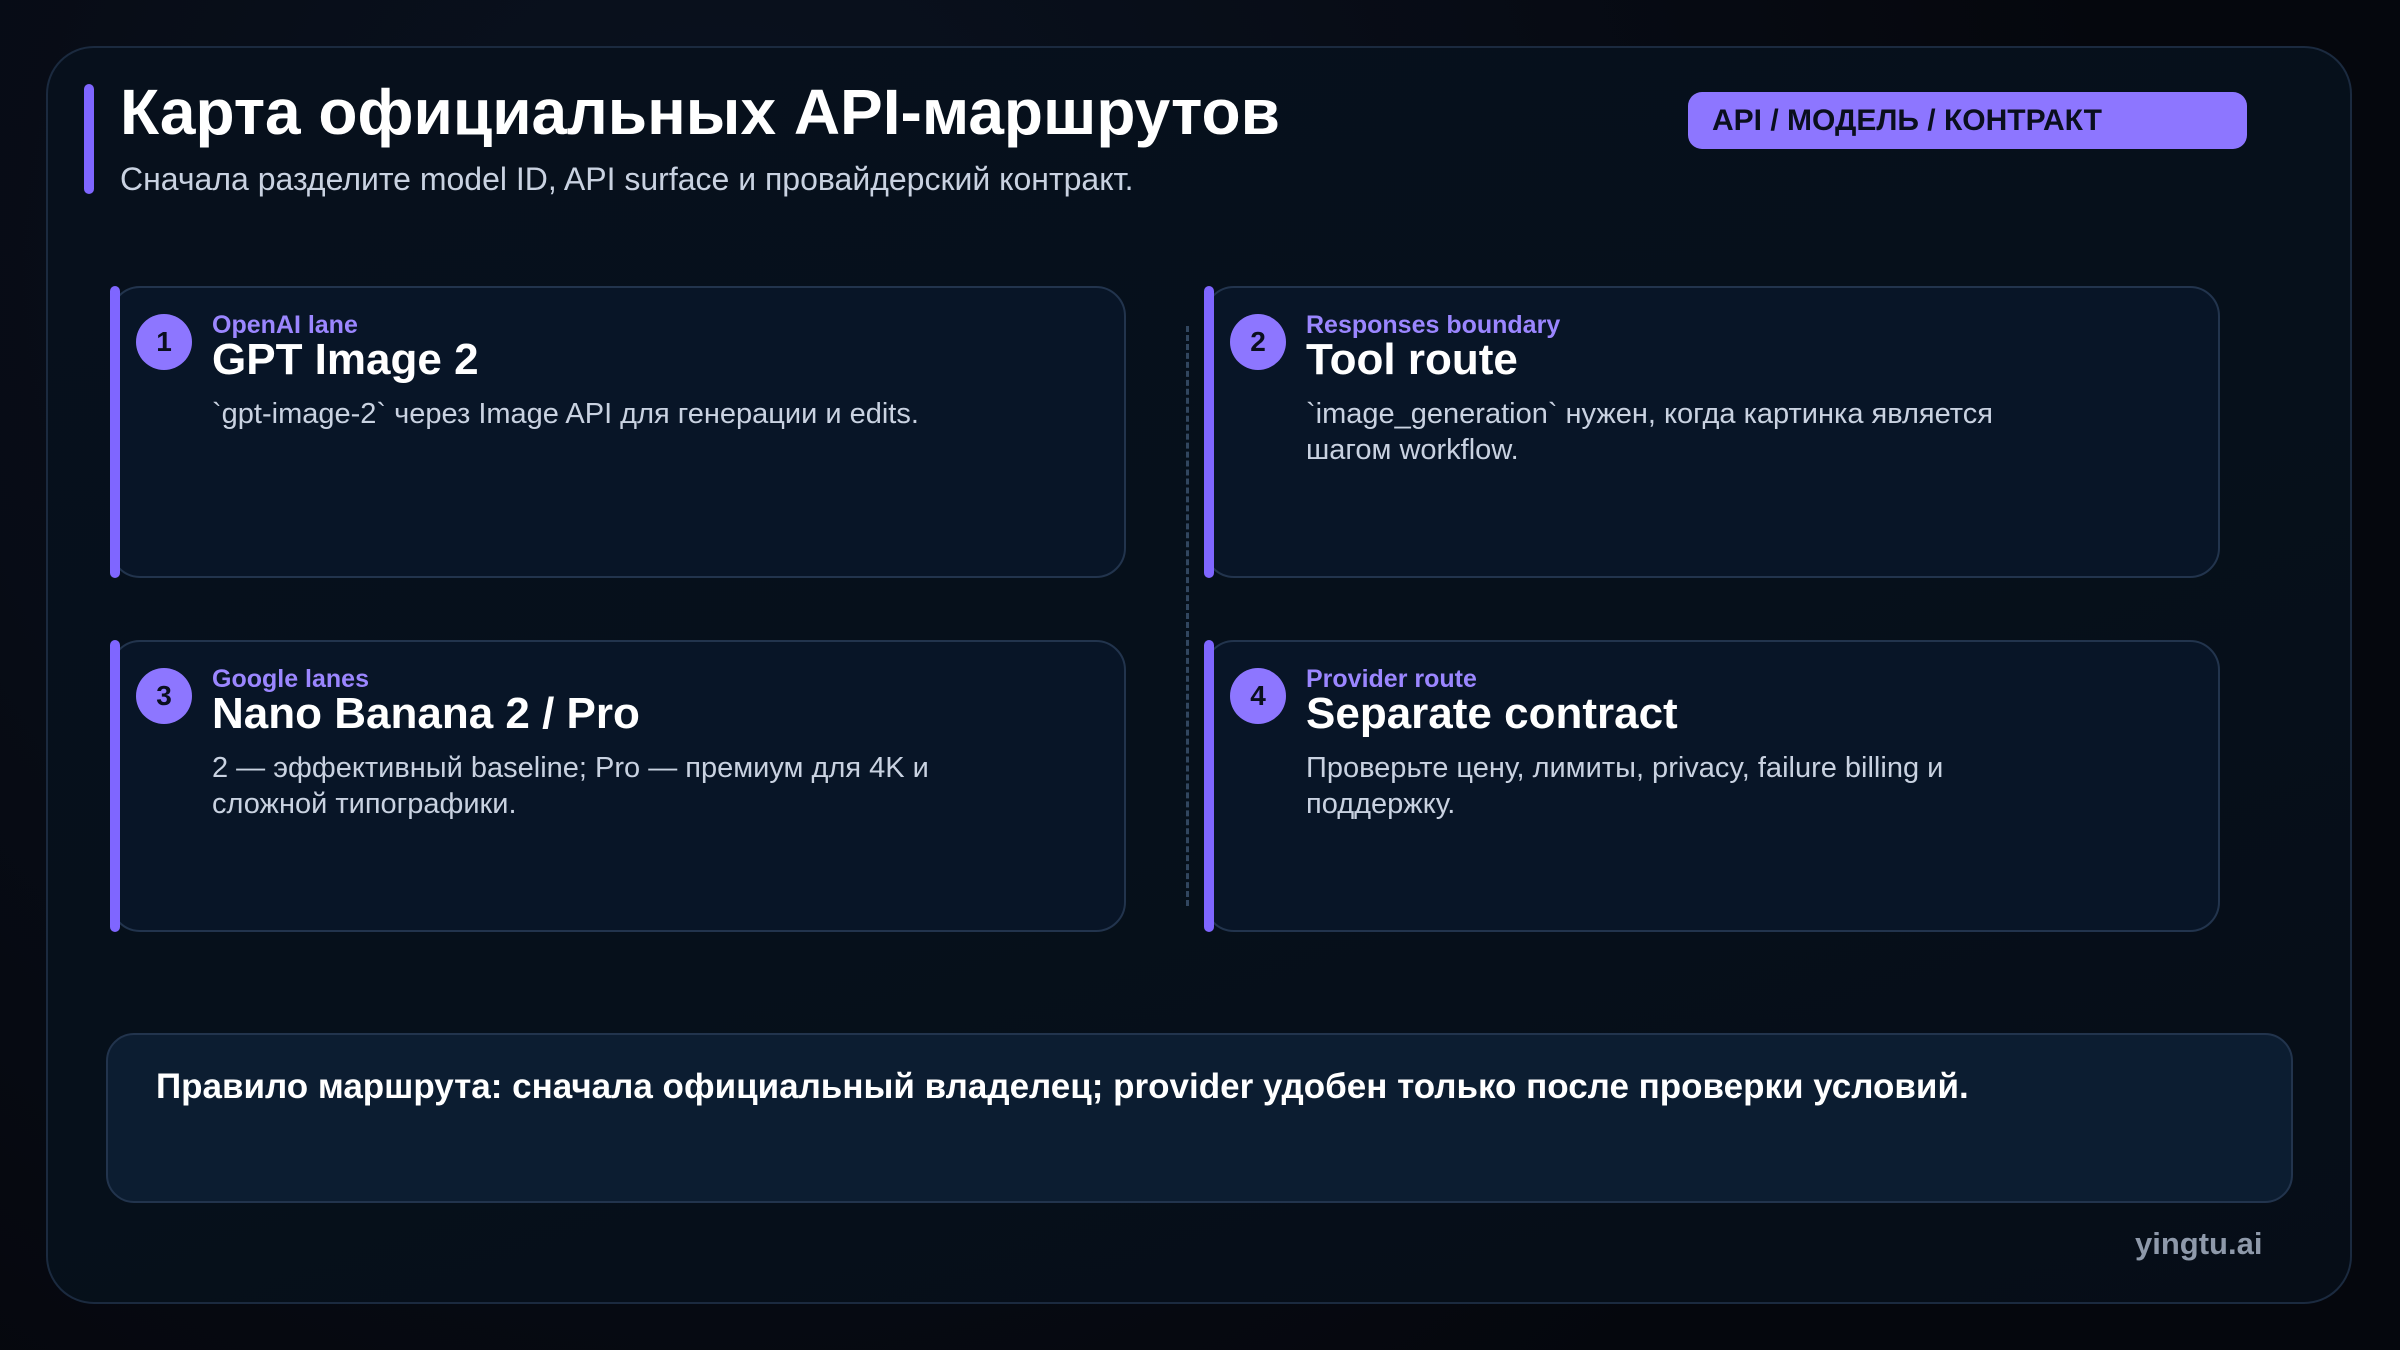  I want to click on card-number-badge: 3, so click(164, 696).